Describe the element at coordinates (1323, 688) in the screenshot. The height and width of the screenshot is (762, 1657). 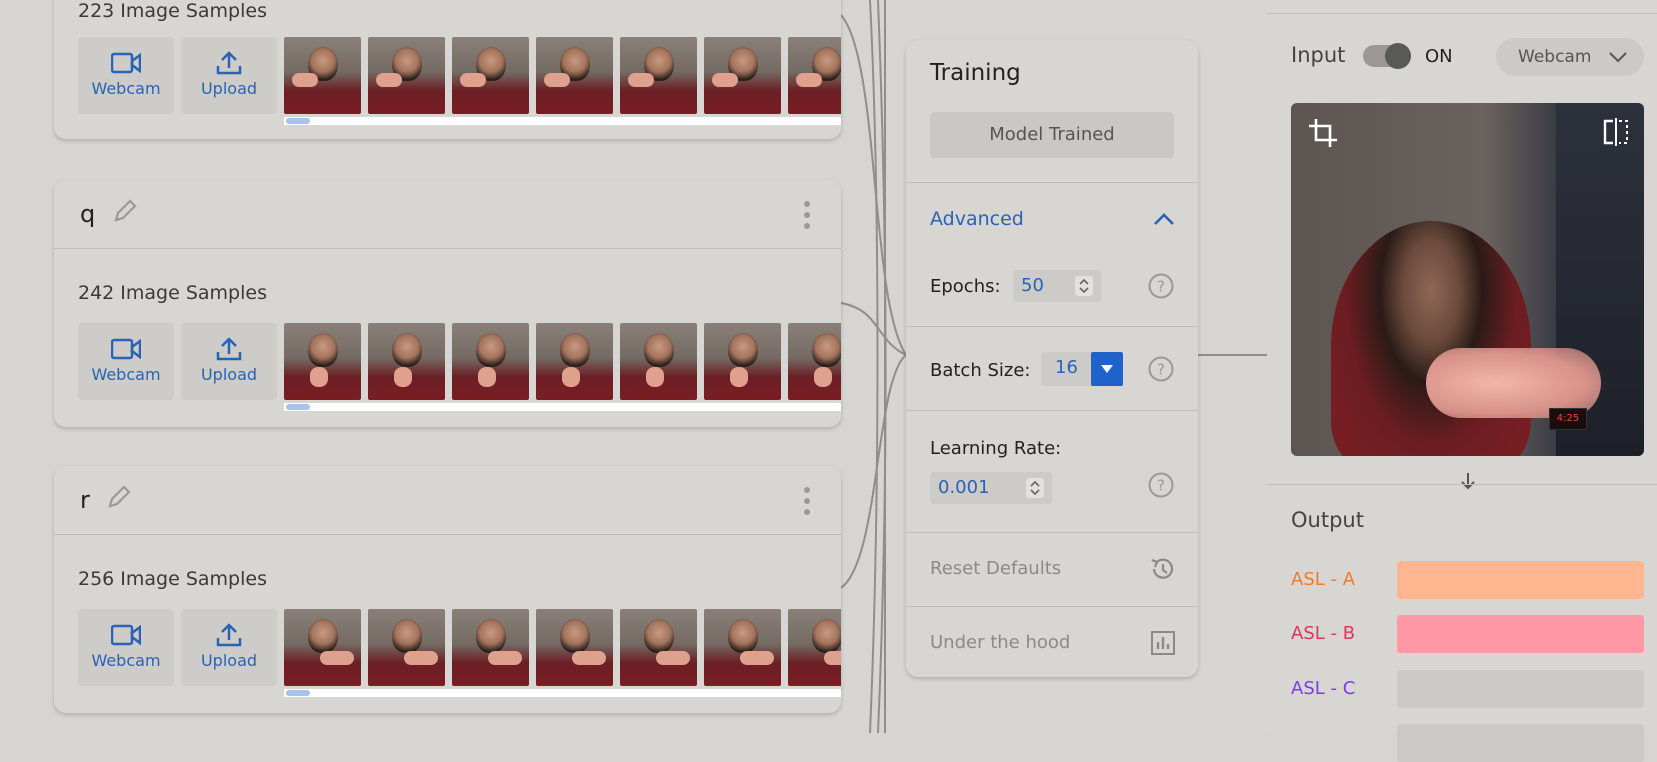
I see `output-class-label: ASL - C` at that location.